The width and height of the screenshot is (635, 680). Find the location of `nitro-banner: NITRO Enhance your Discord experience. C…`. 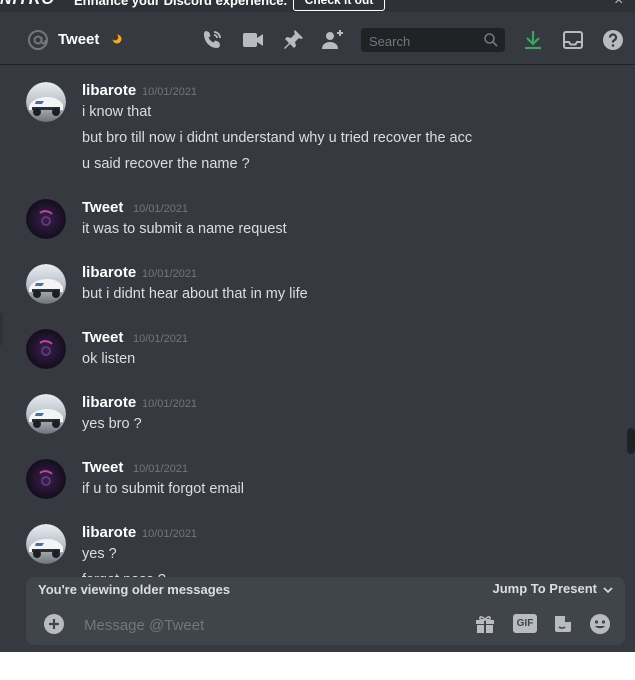

nitro-banner: NITRO Enhance your Discord experience. C… is located at coordinates (317, 6).